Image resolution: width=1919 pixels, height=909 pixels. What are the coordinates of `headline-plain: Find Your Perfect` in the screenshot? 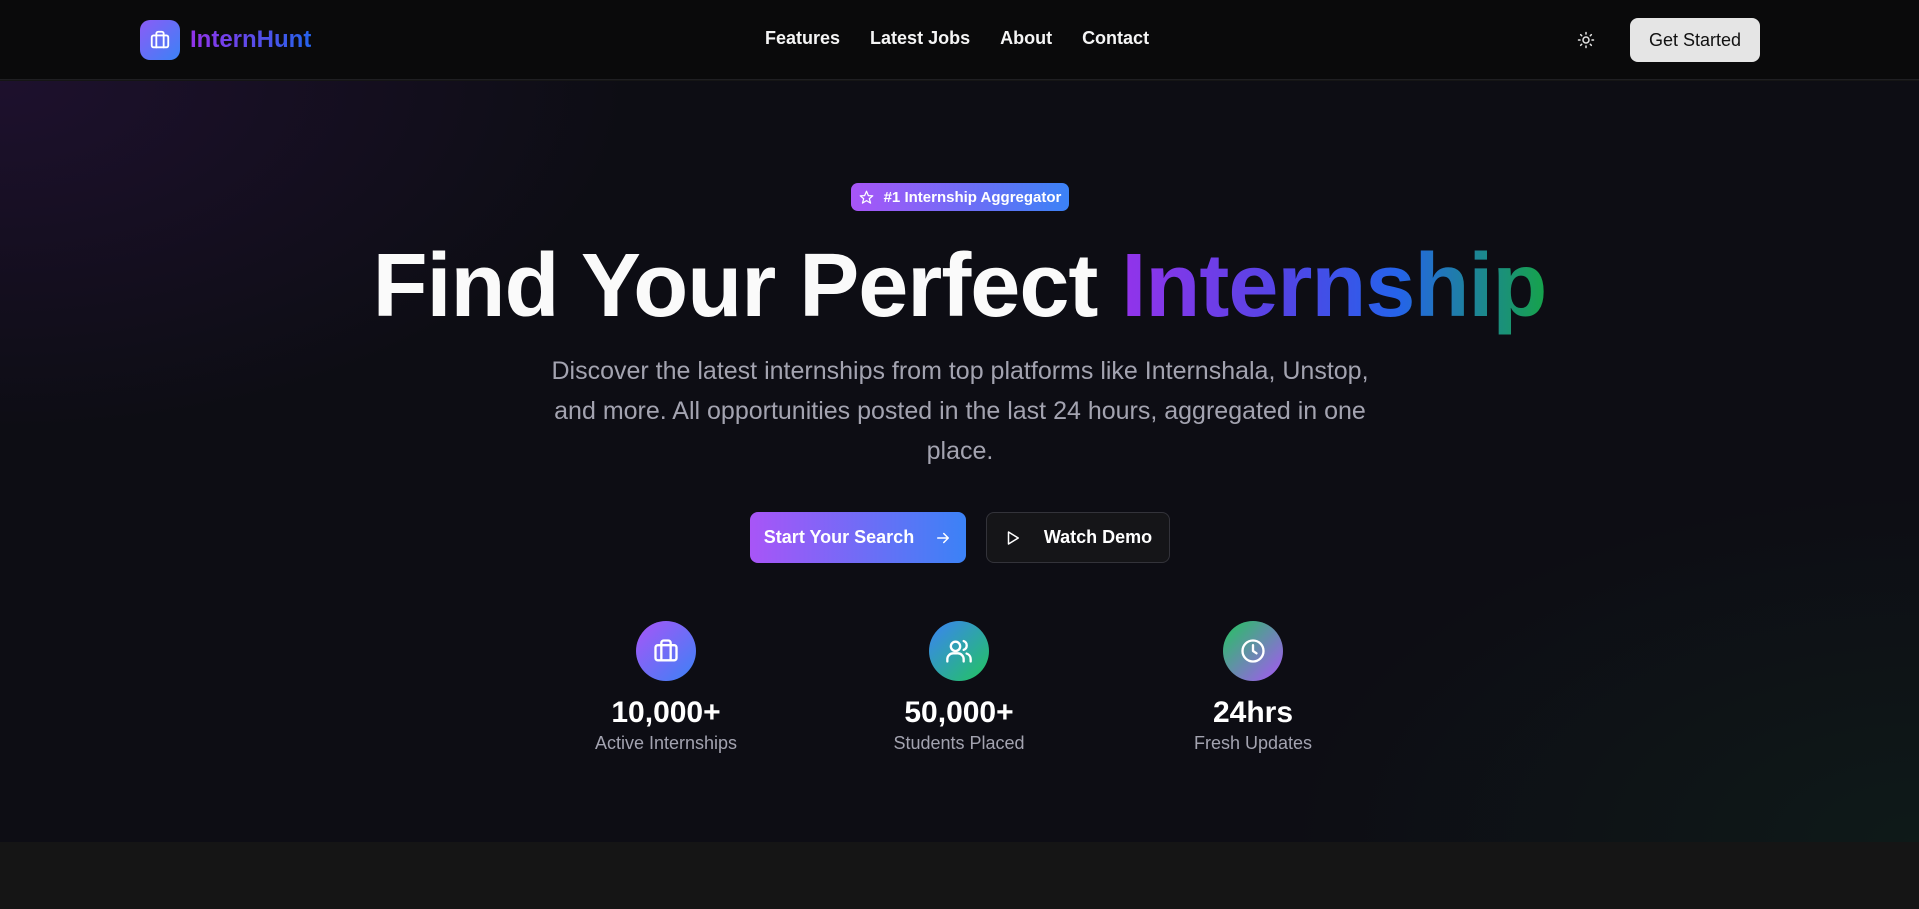 It's located at (747, 286).